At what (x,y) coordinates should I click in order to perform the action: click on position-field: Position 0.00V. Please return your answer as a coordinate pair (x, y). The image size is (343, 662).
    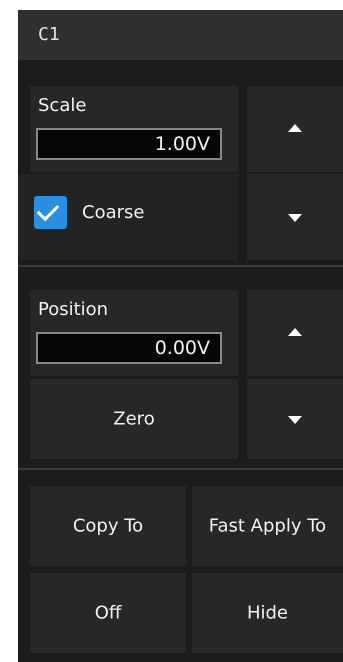
    Looking at the image, I should click on (134, 333).